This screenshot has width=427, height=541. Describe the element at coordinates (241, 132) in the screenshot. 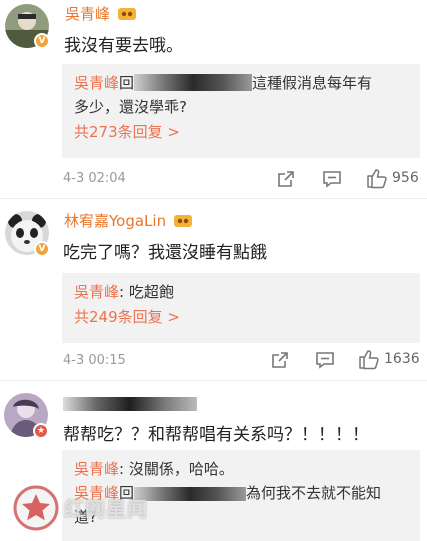

I see `more-replies-link: 共273条回复 >` at that location.